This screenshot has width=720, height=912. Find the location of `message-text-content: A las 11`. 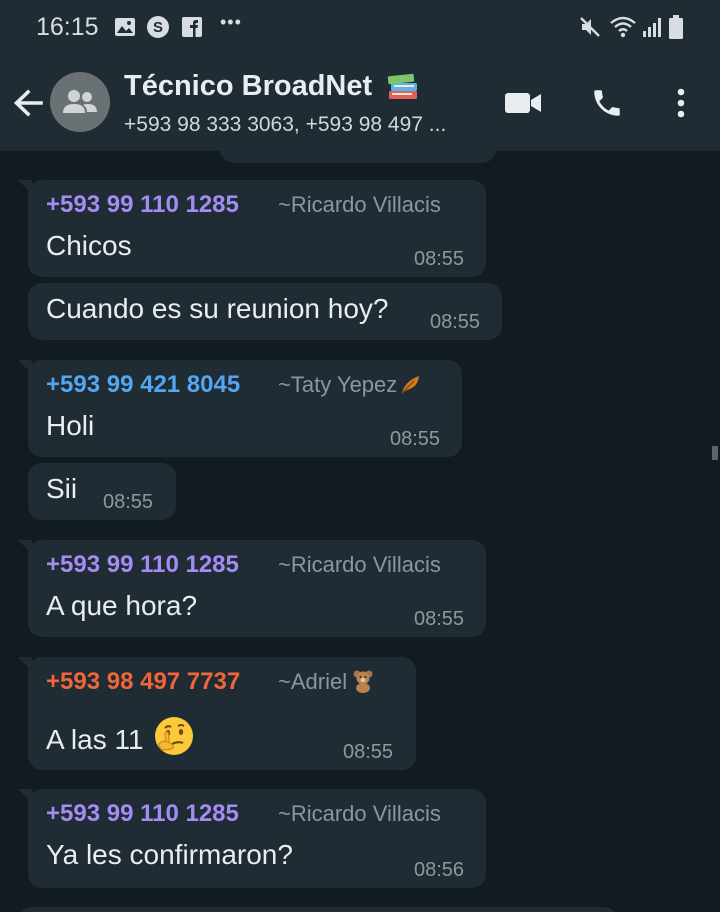

message-text-content: A las 11 is located at coordinates (95, 739).